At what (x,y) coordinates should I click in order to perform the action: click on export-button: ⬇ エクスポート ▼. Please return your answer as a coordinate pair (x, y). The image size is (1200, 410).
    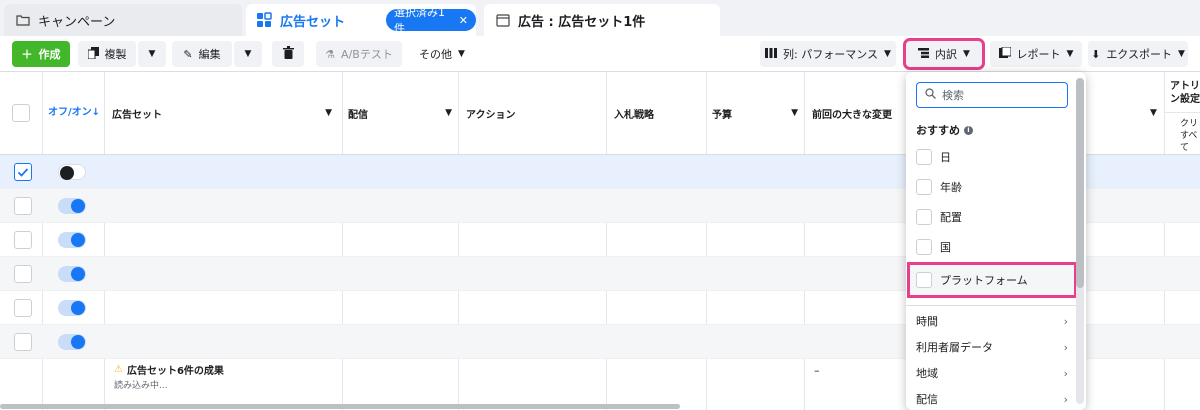
    Looking at the image, I should click on (1138, 54).